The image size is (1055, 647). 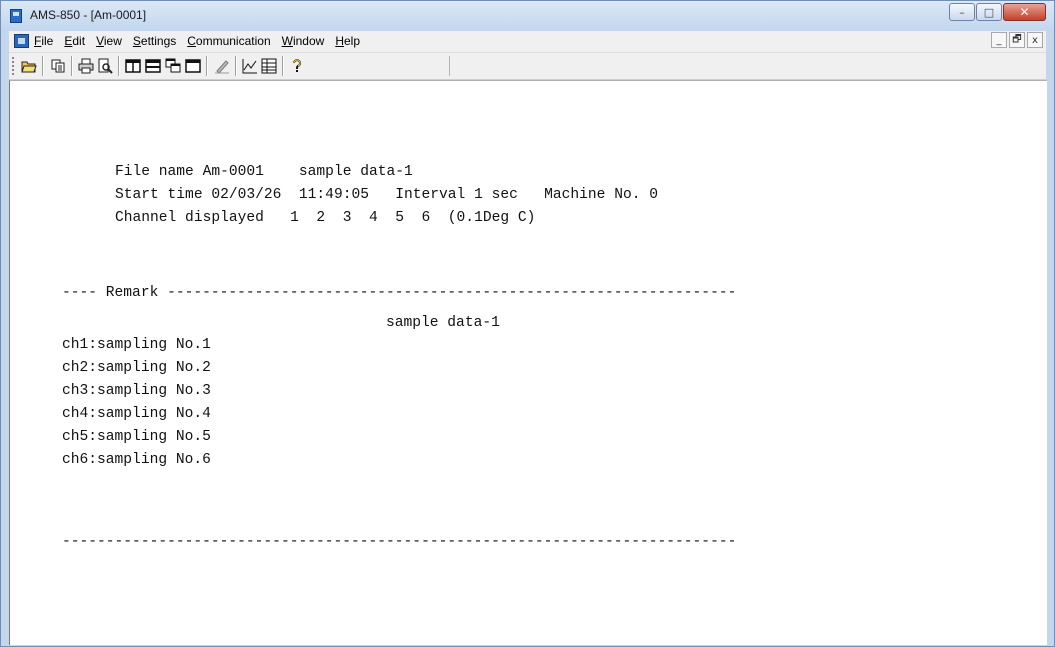 I want to click on mdi-restore-button: 🗗, so click(x=1017, y=40).